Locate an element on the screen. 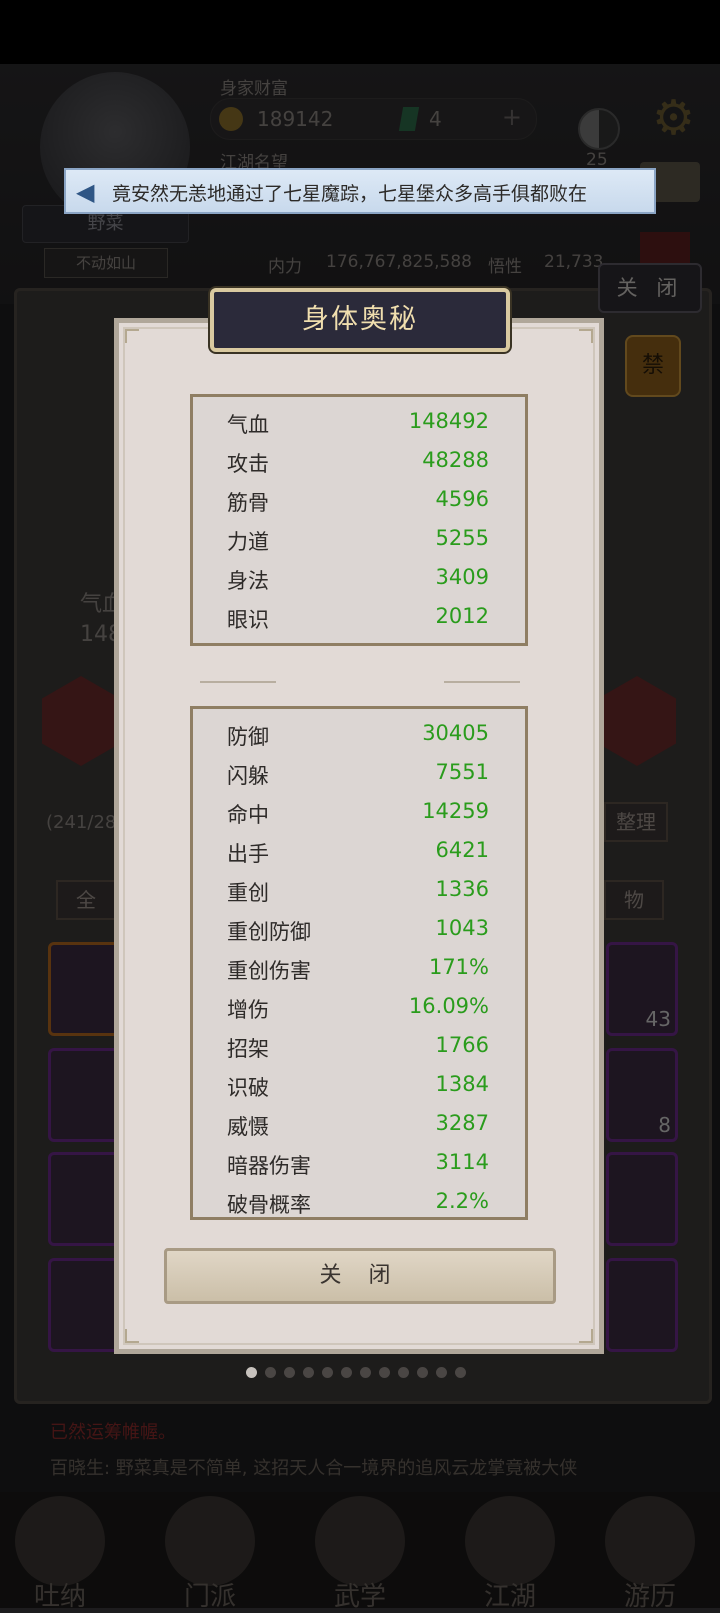 The height and width of the screenshot is (1613, 720). stat-value: 7551 is located at coordinates (462, 772).